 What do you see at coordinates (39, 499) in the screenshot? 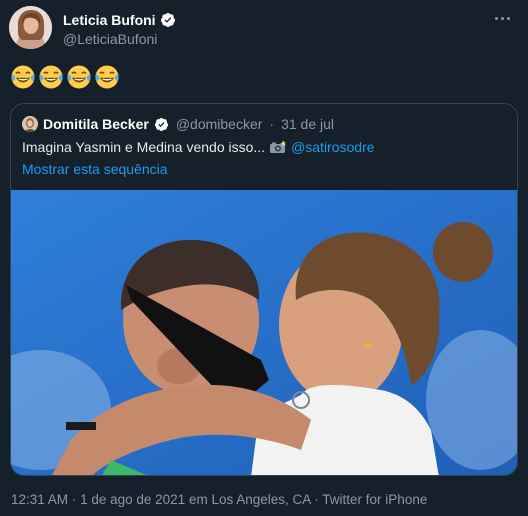
I see `tweet-time: 12:31 AM` at bounding box center [39, 499].